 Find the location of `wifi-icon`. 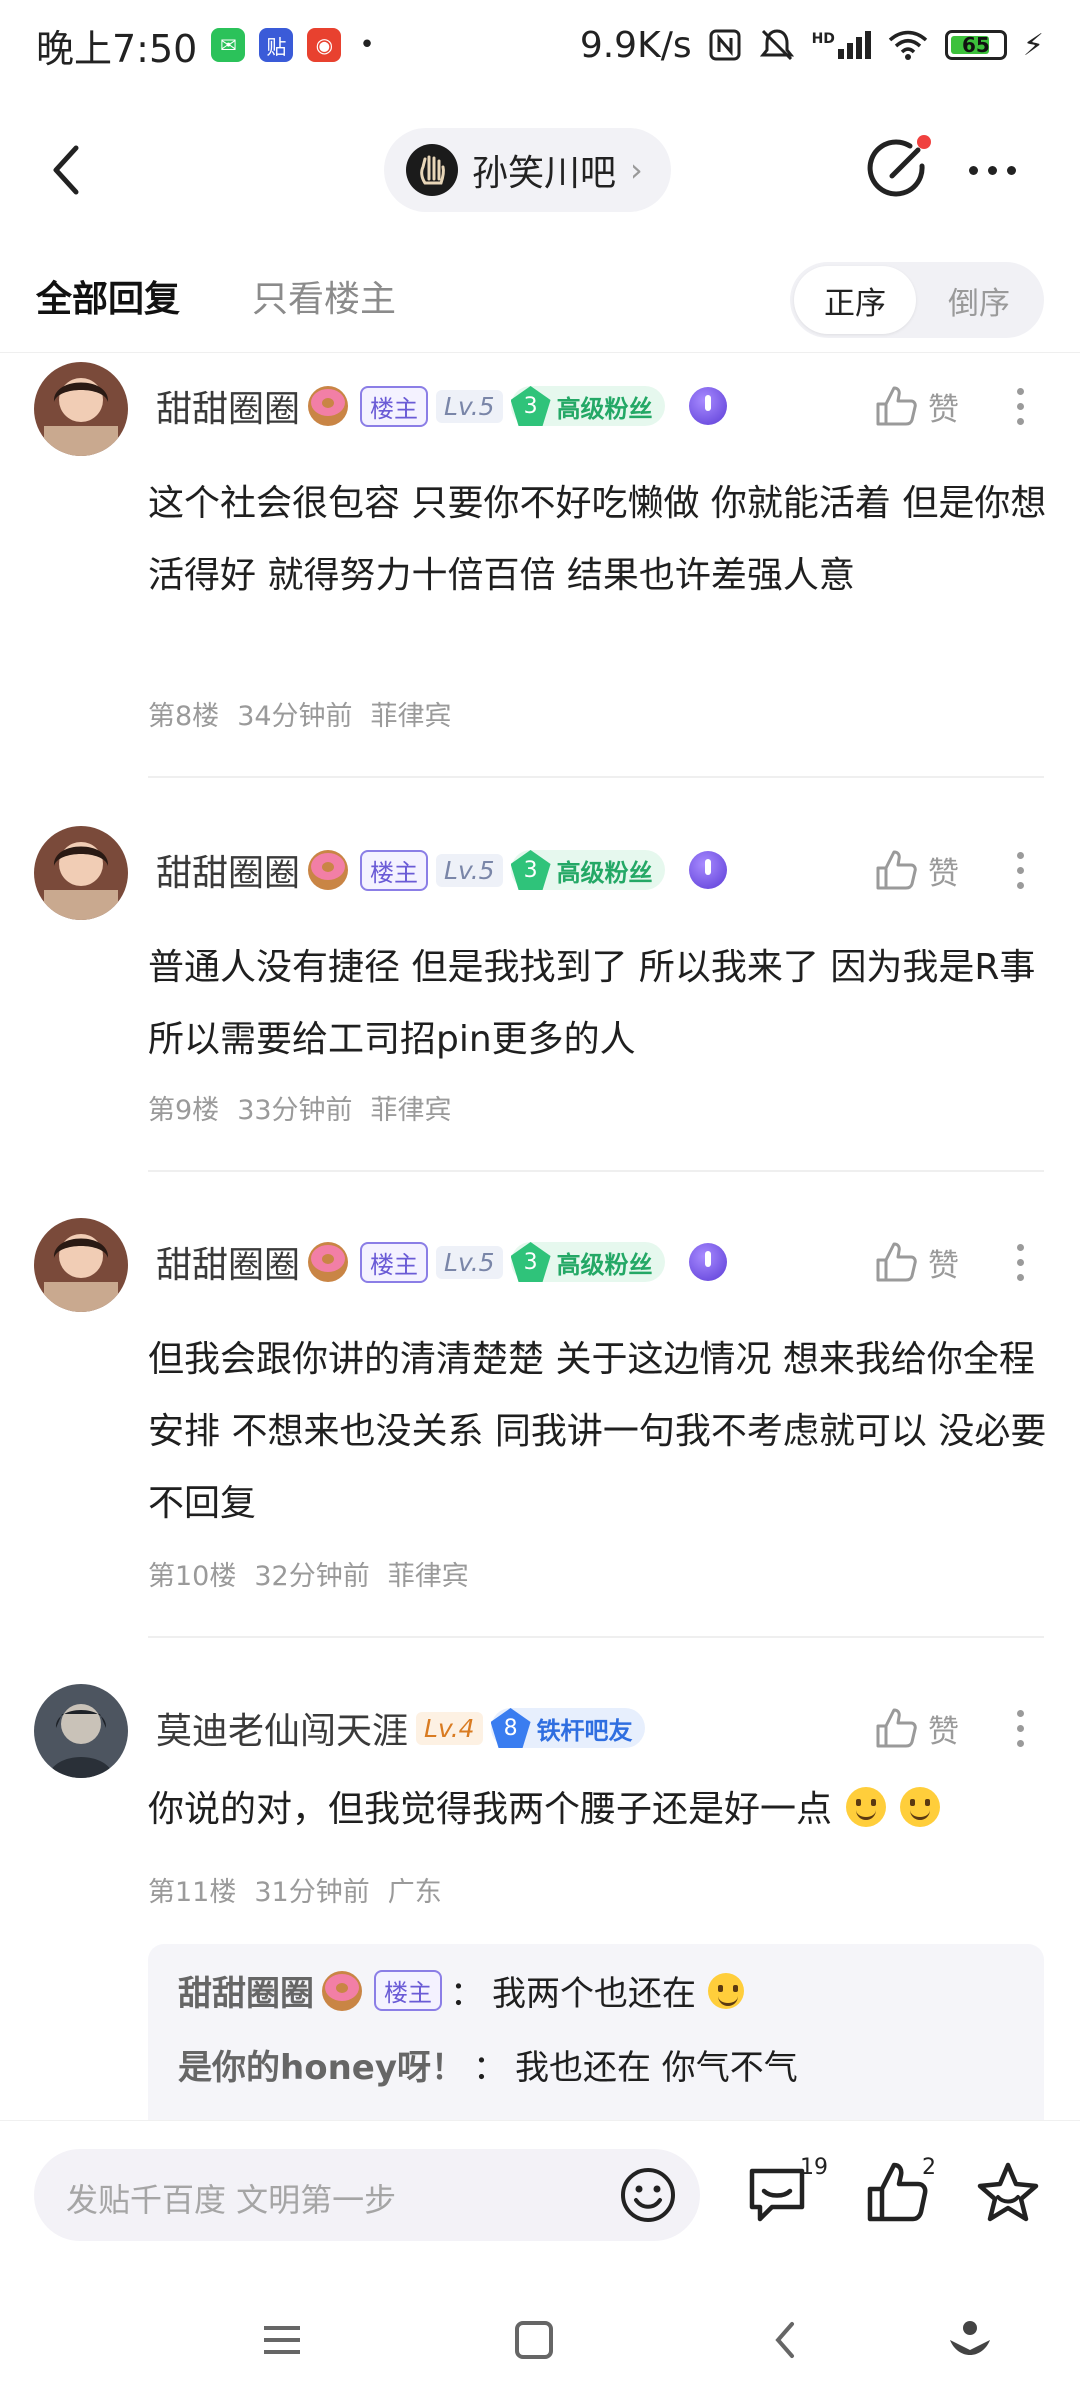

wifi-icon is located at coordinates (908, 45).